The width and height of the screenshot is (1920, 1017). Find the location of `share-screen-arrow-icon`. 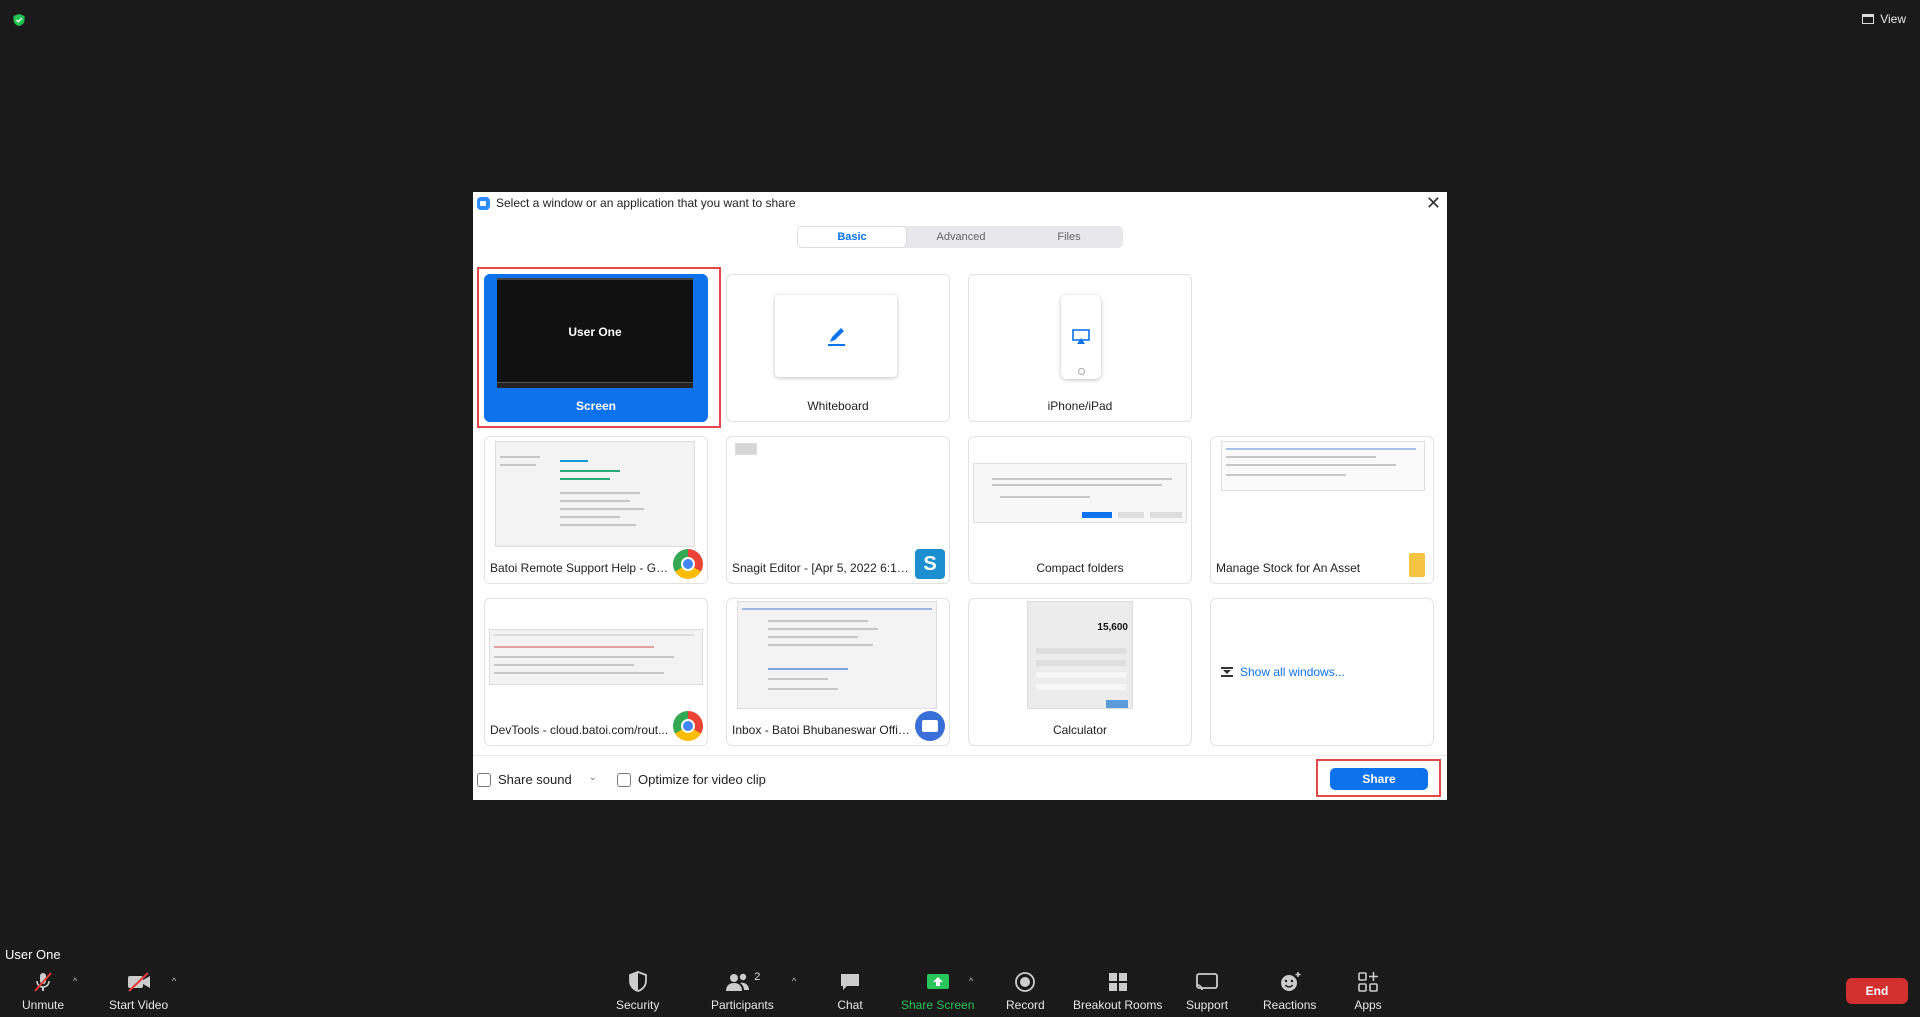

share-screen-arrow-icon is located at coordinates (938, 982).